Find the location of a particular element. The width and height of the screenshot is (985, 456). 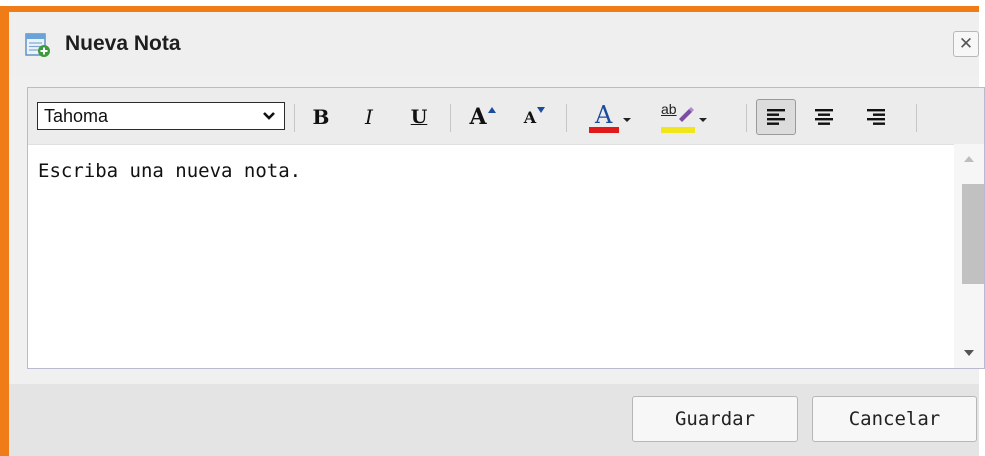

align-left-button is located at coordinates (776, 117).